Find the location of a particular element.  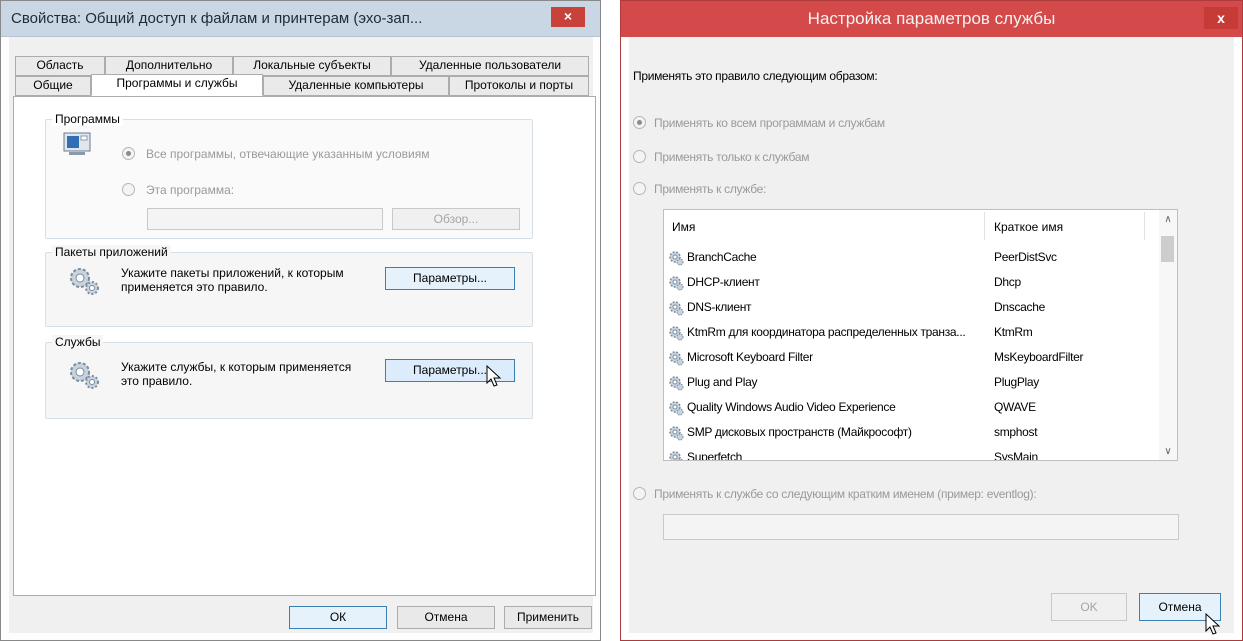

apply-button: Применить is located at coordinates (548, 617).